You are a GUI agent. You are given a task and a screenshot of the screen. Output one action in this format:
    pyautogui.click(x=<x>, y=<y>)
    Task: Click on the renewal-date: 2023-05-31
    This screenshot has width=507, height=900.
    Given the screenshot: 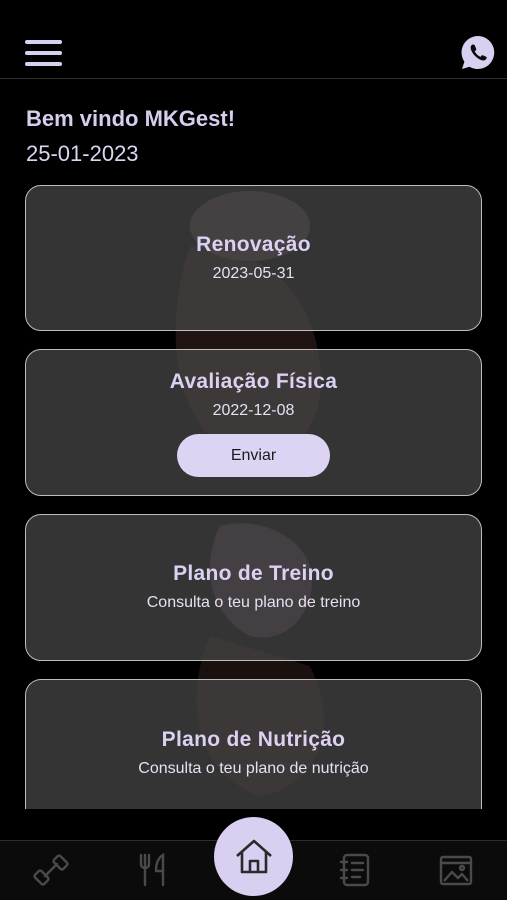 What is the action you would take?
    pyautogui.click(x=253, y=273)
    